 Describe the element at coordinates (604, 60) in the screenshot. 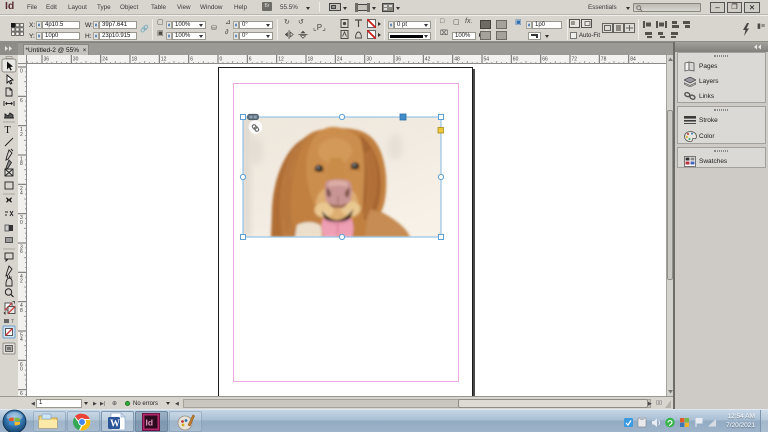

I see `svg-text: 78` at that location.